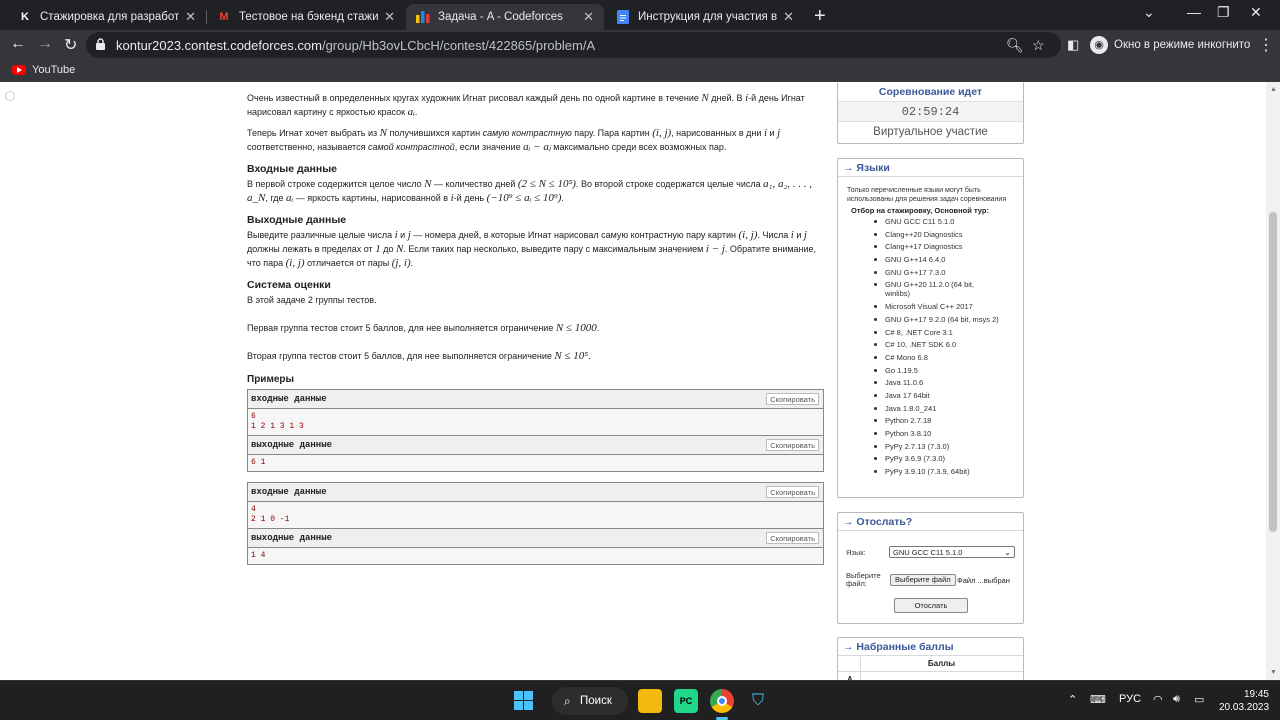 This screenshot has height=720, width=1280. What do you see at coordinates (708, 17) in the screenshot?
I see `tab-title: Инструкция для участия в конте` at bounding box center [708, 17].